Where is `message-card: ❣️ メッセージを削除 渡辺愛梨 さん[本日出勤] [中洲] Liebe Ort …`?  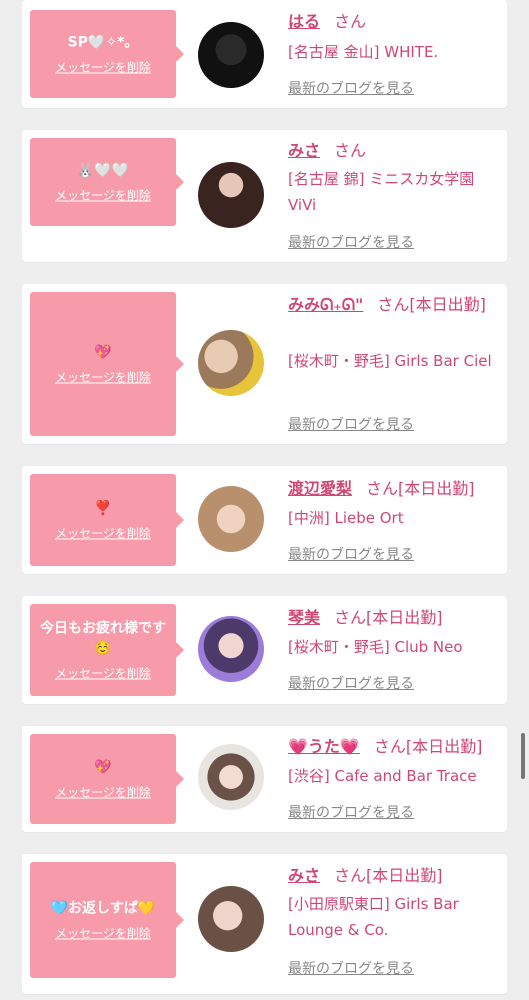
message-card: ❣️ メッセージを削除 渡辺愛梨 さん[本日出勤] [中洲] Liebe Ort … is located at coordinates (264, 520).